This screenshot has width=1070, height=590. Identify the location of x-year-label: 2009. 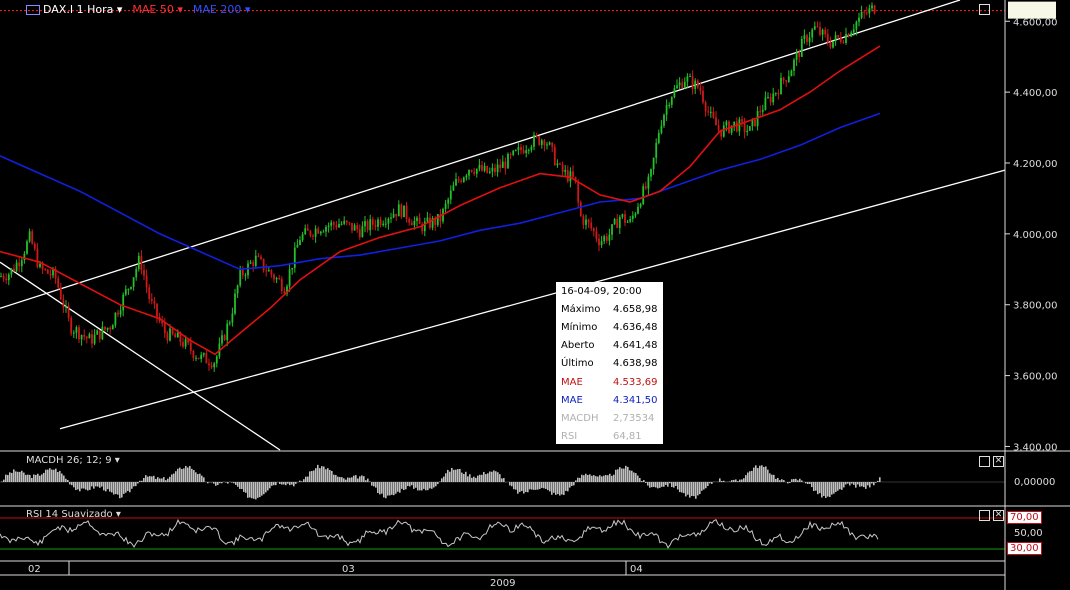
(502, 583).